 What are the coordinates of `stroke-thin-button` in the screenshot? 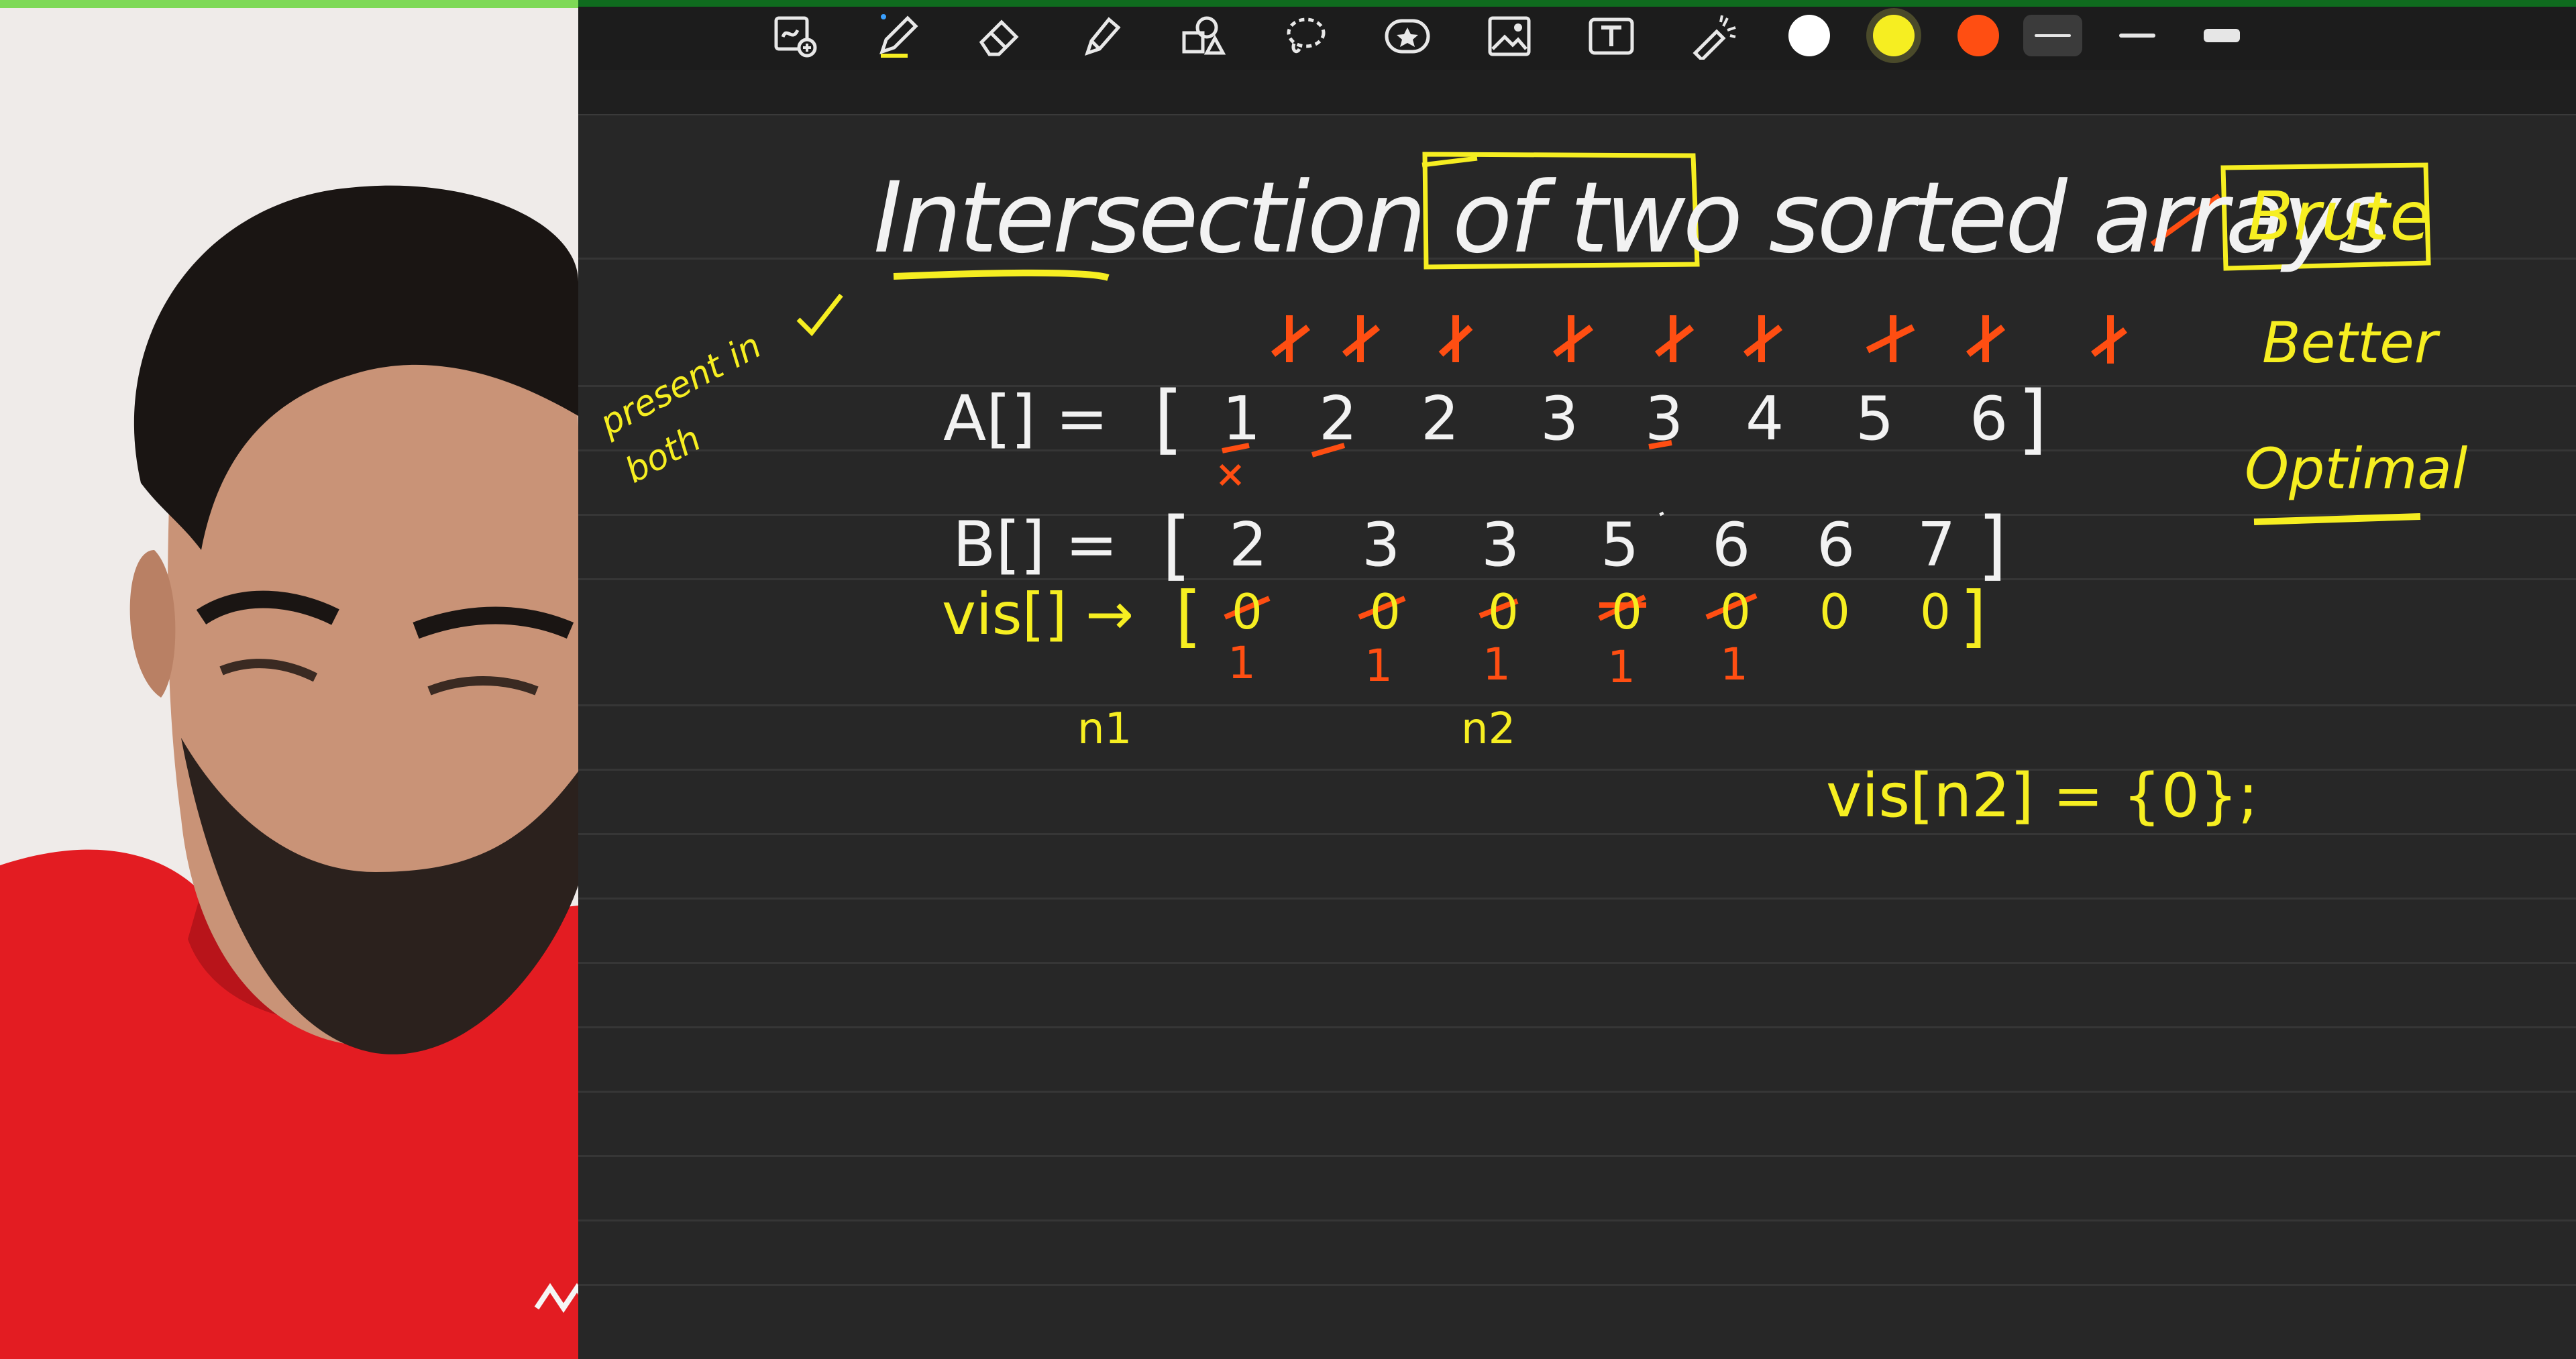 It's located at (2052, 35).